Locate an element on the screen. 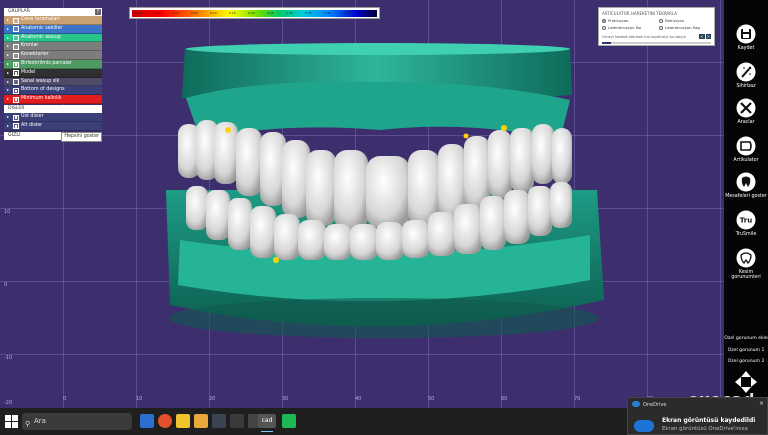 The height and width of the screenshot is (435, 768). x-tick: 10 is located at coordinates (139, 399).